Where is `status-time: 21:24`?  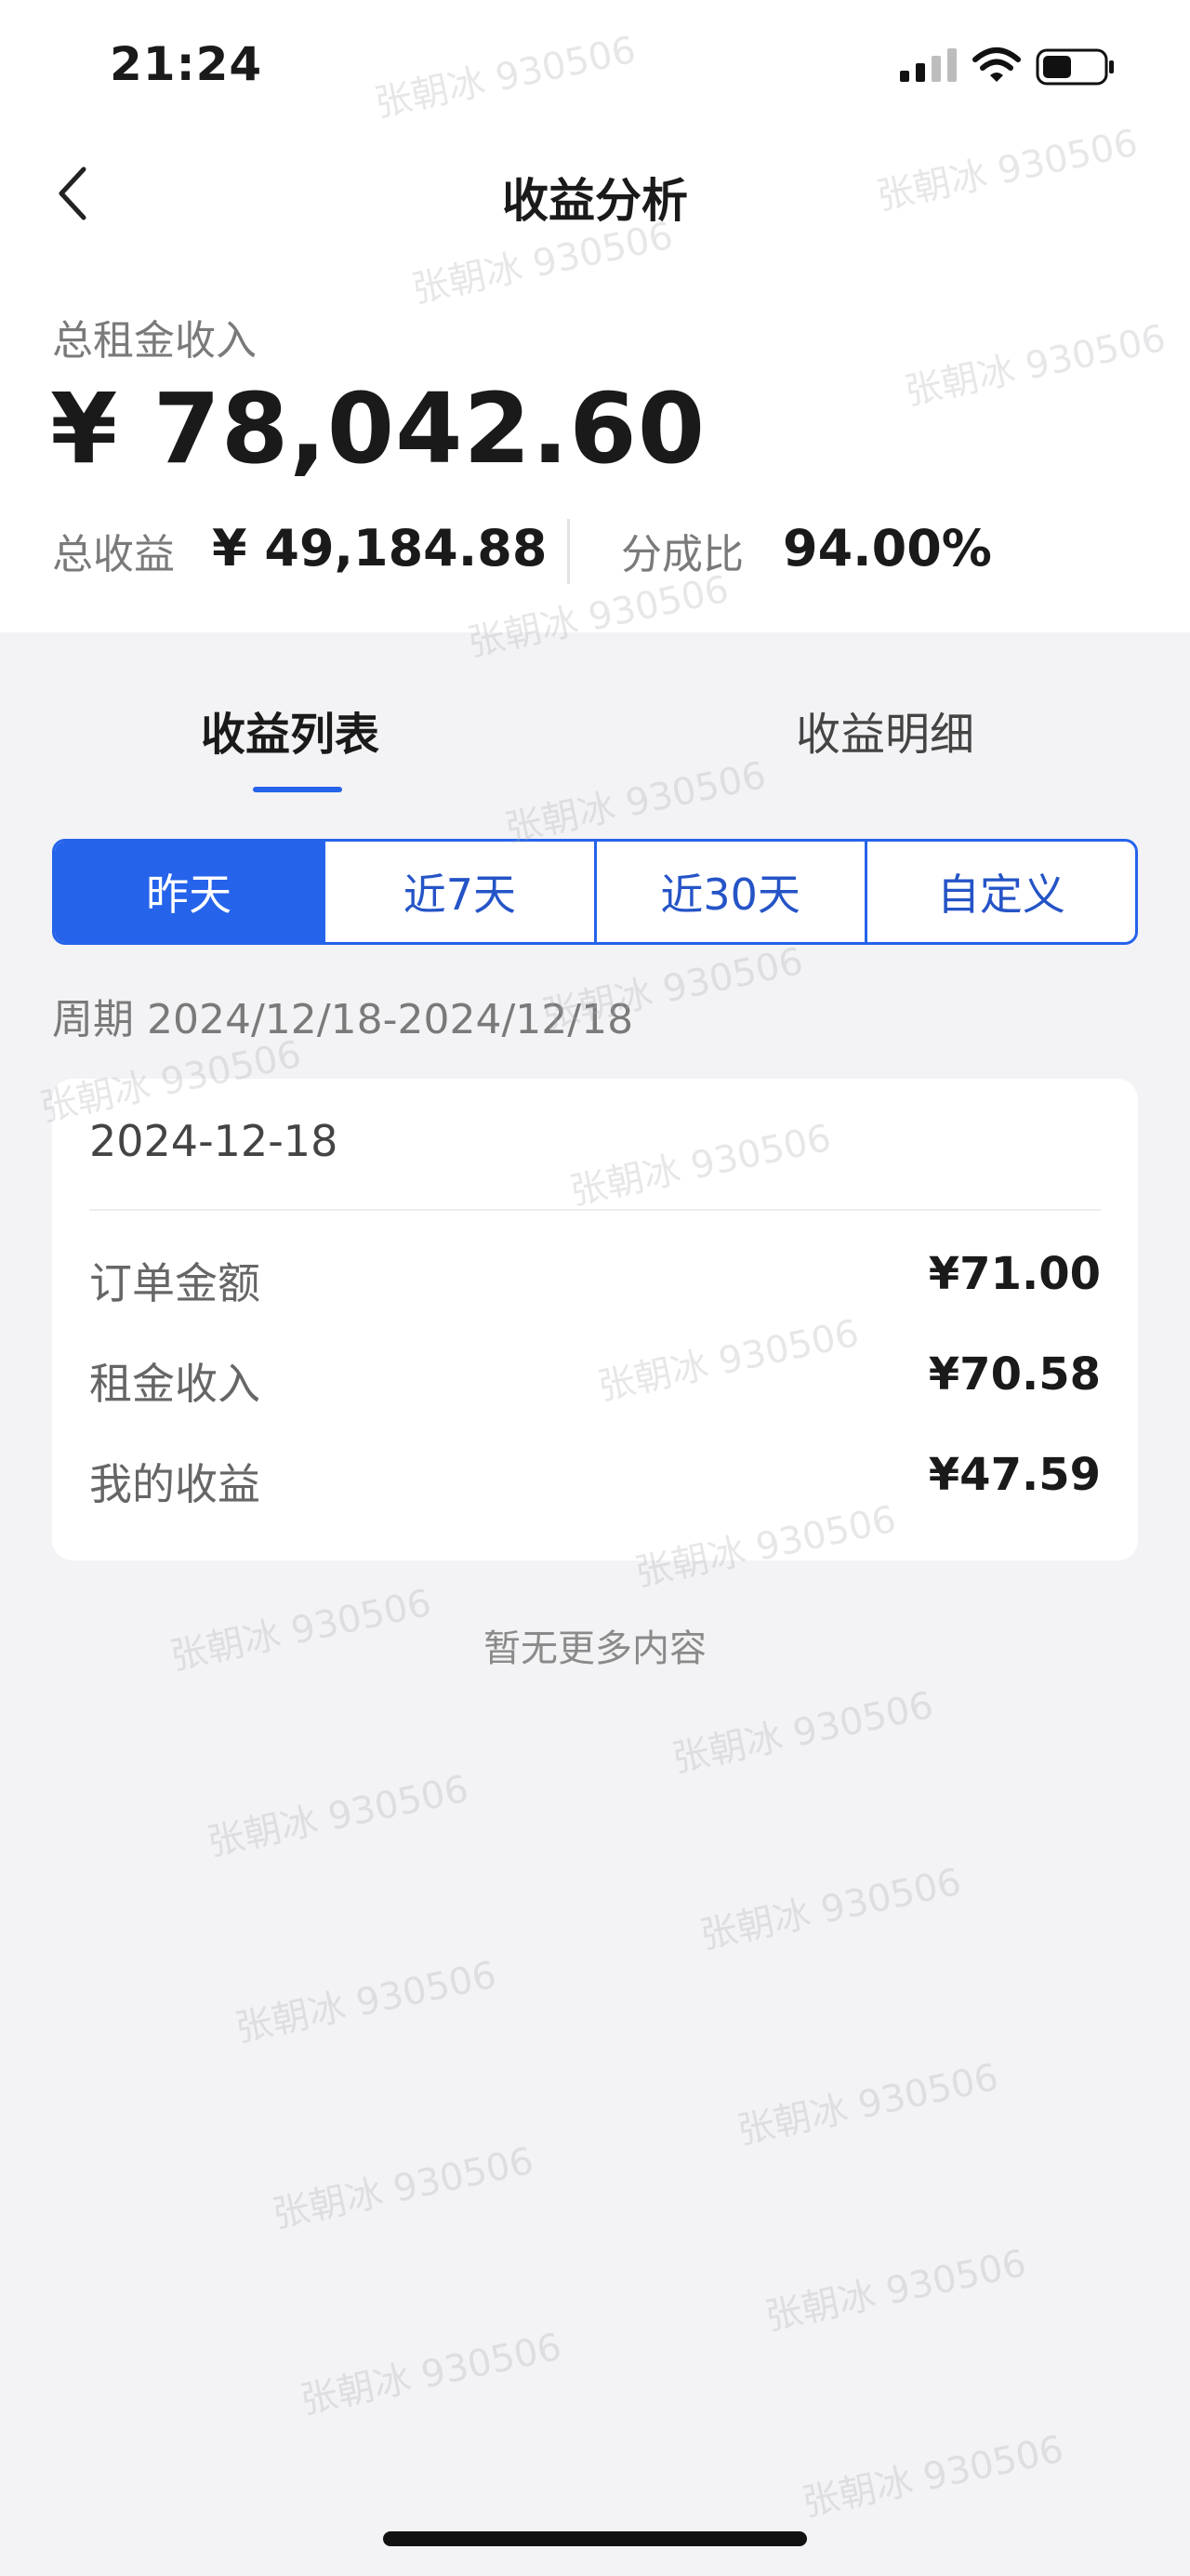 status-time: 21:24 is located at coordinates (186, 64).